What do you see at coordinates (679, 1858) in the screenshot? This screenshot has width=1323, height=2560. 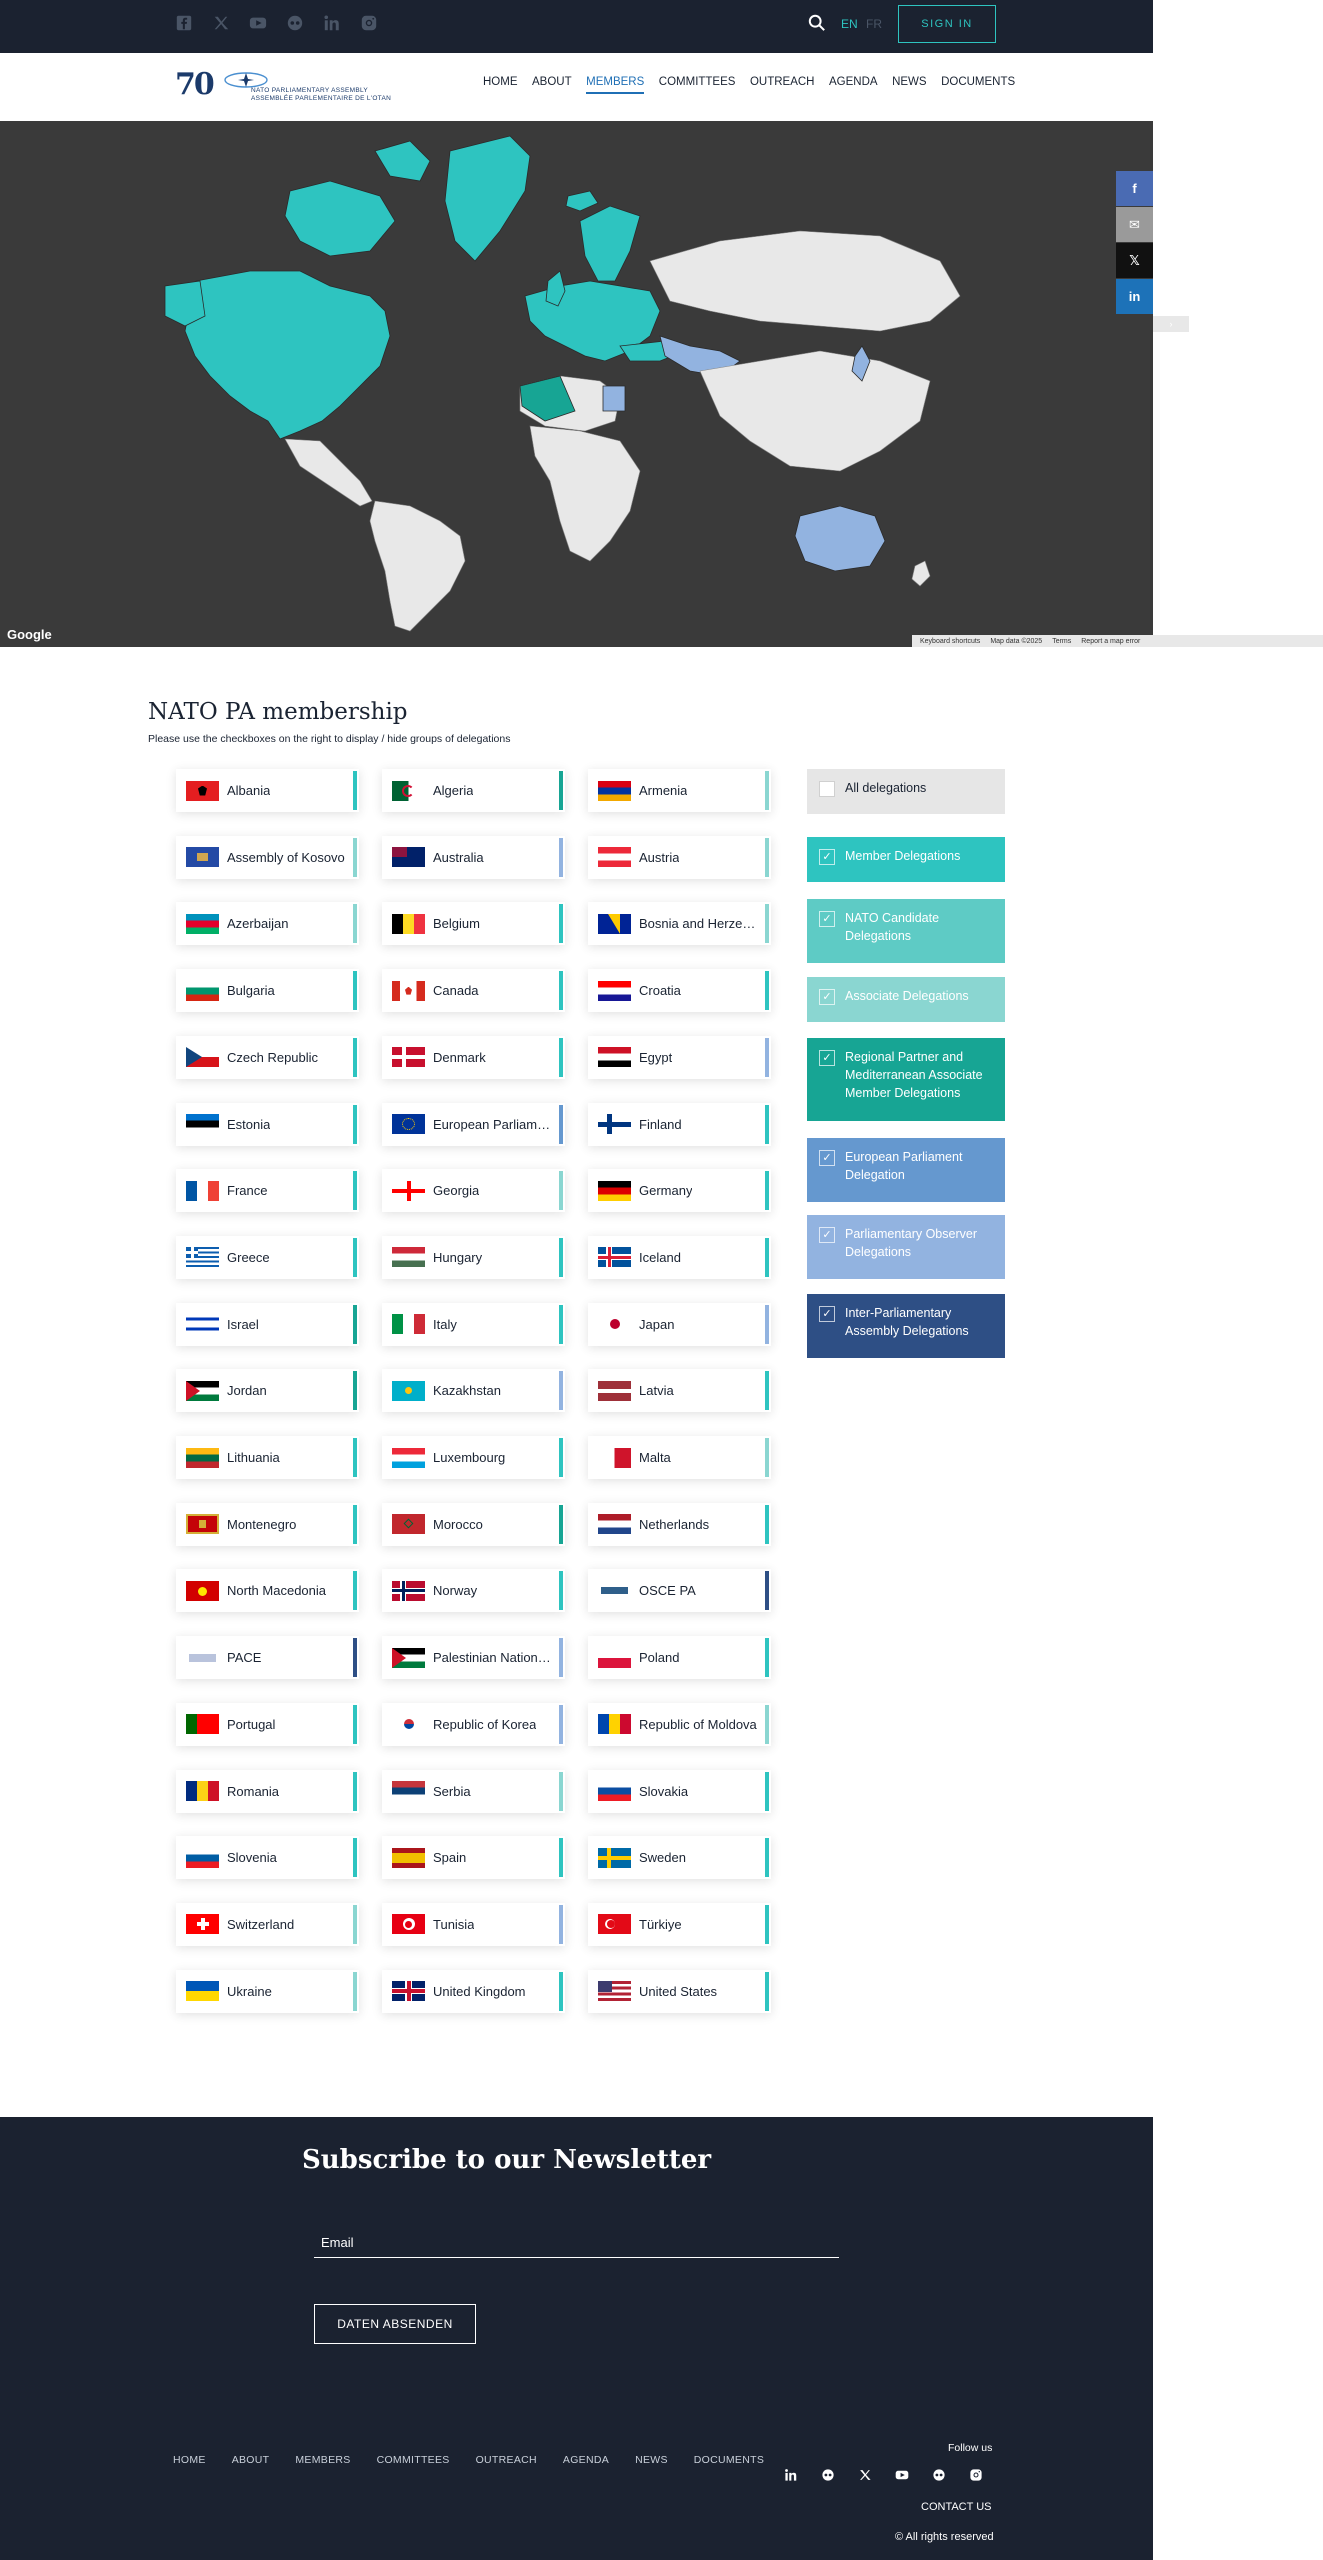 I see `delegation-card: Sweden` at bounding box center [679, 1858].